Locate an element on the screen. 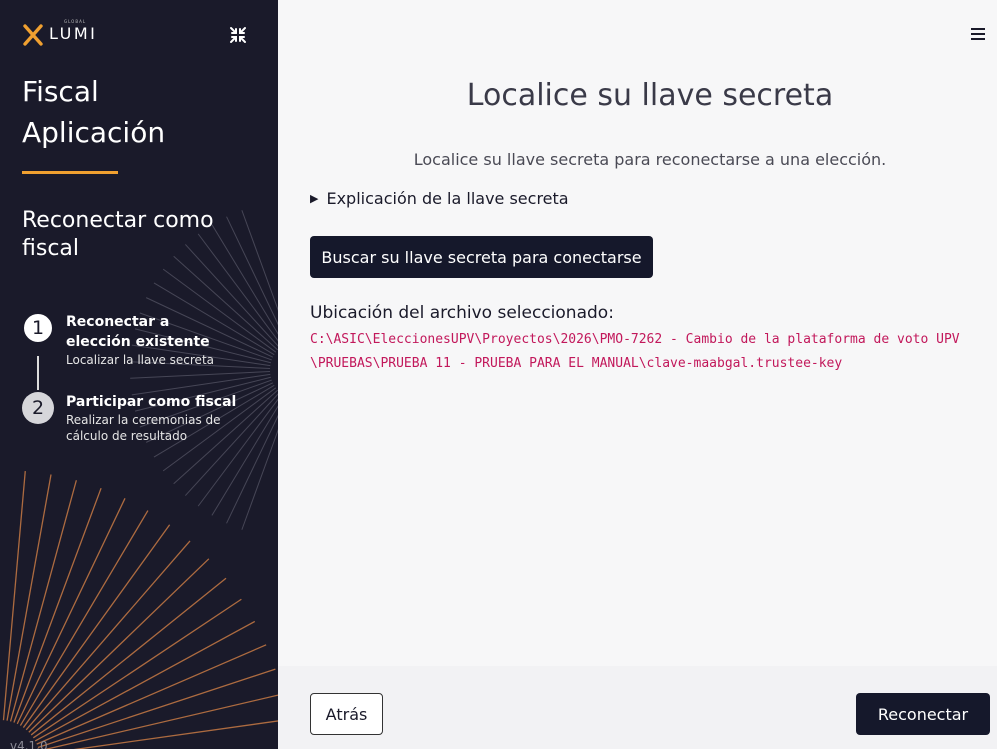 This screenshot has width=997, height=749. lumi-x-icon is located at coordinates (33, 35).